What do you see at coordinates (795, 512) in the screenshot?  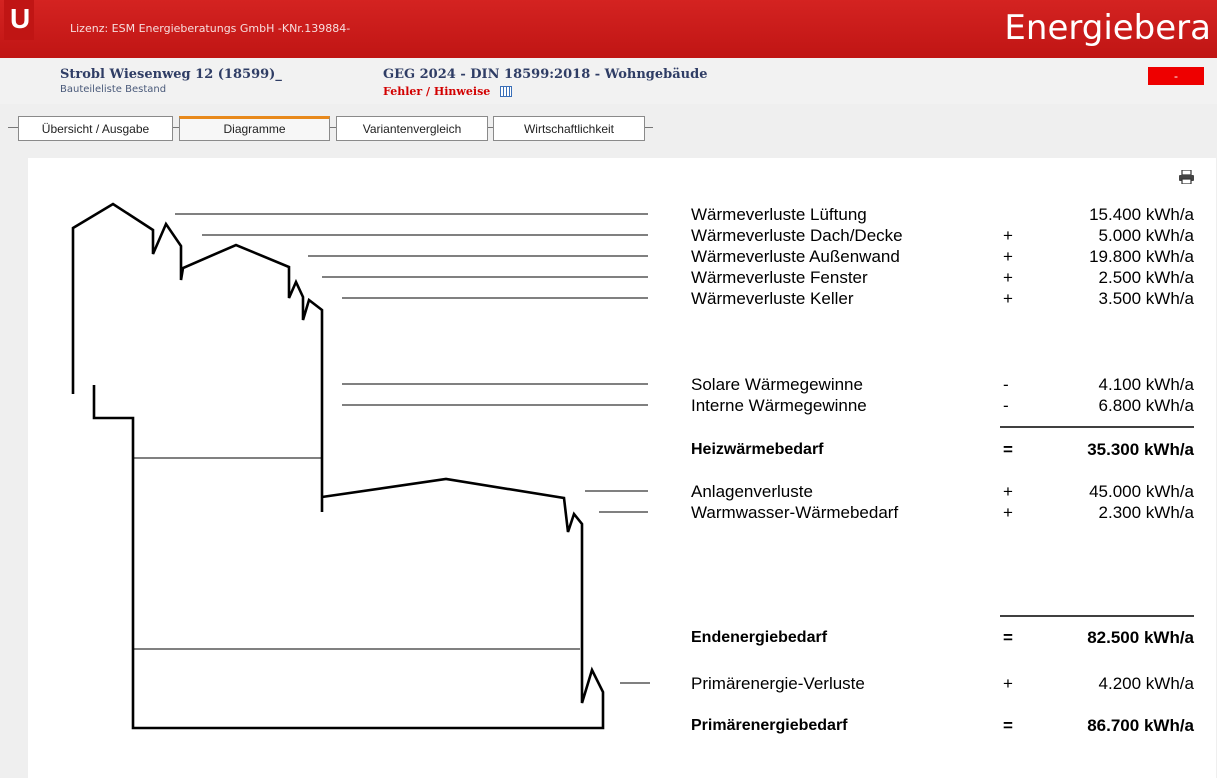 I see `label-hot-water-demand: Warmwasser-Wärmebedarf` at bounding box center [795, 512].